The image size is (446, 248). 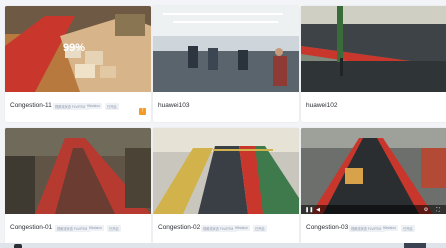 What do you see at coordinates (142, 111) in the screenshot?
I see `alert-icon: !` at bounding box center [142, 111].